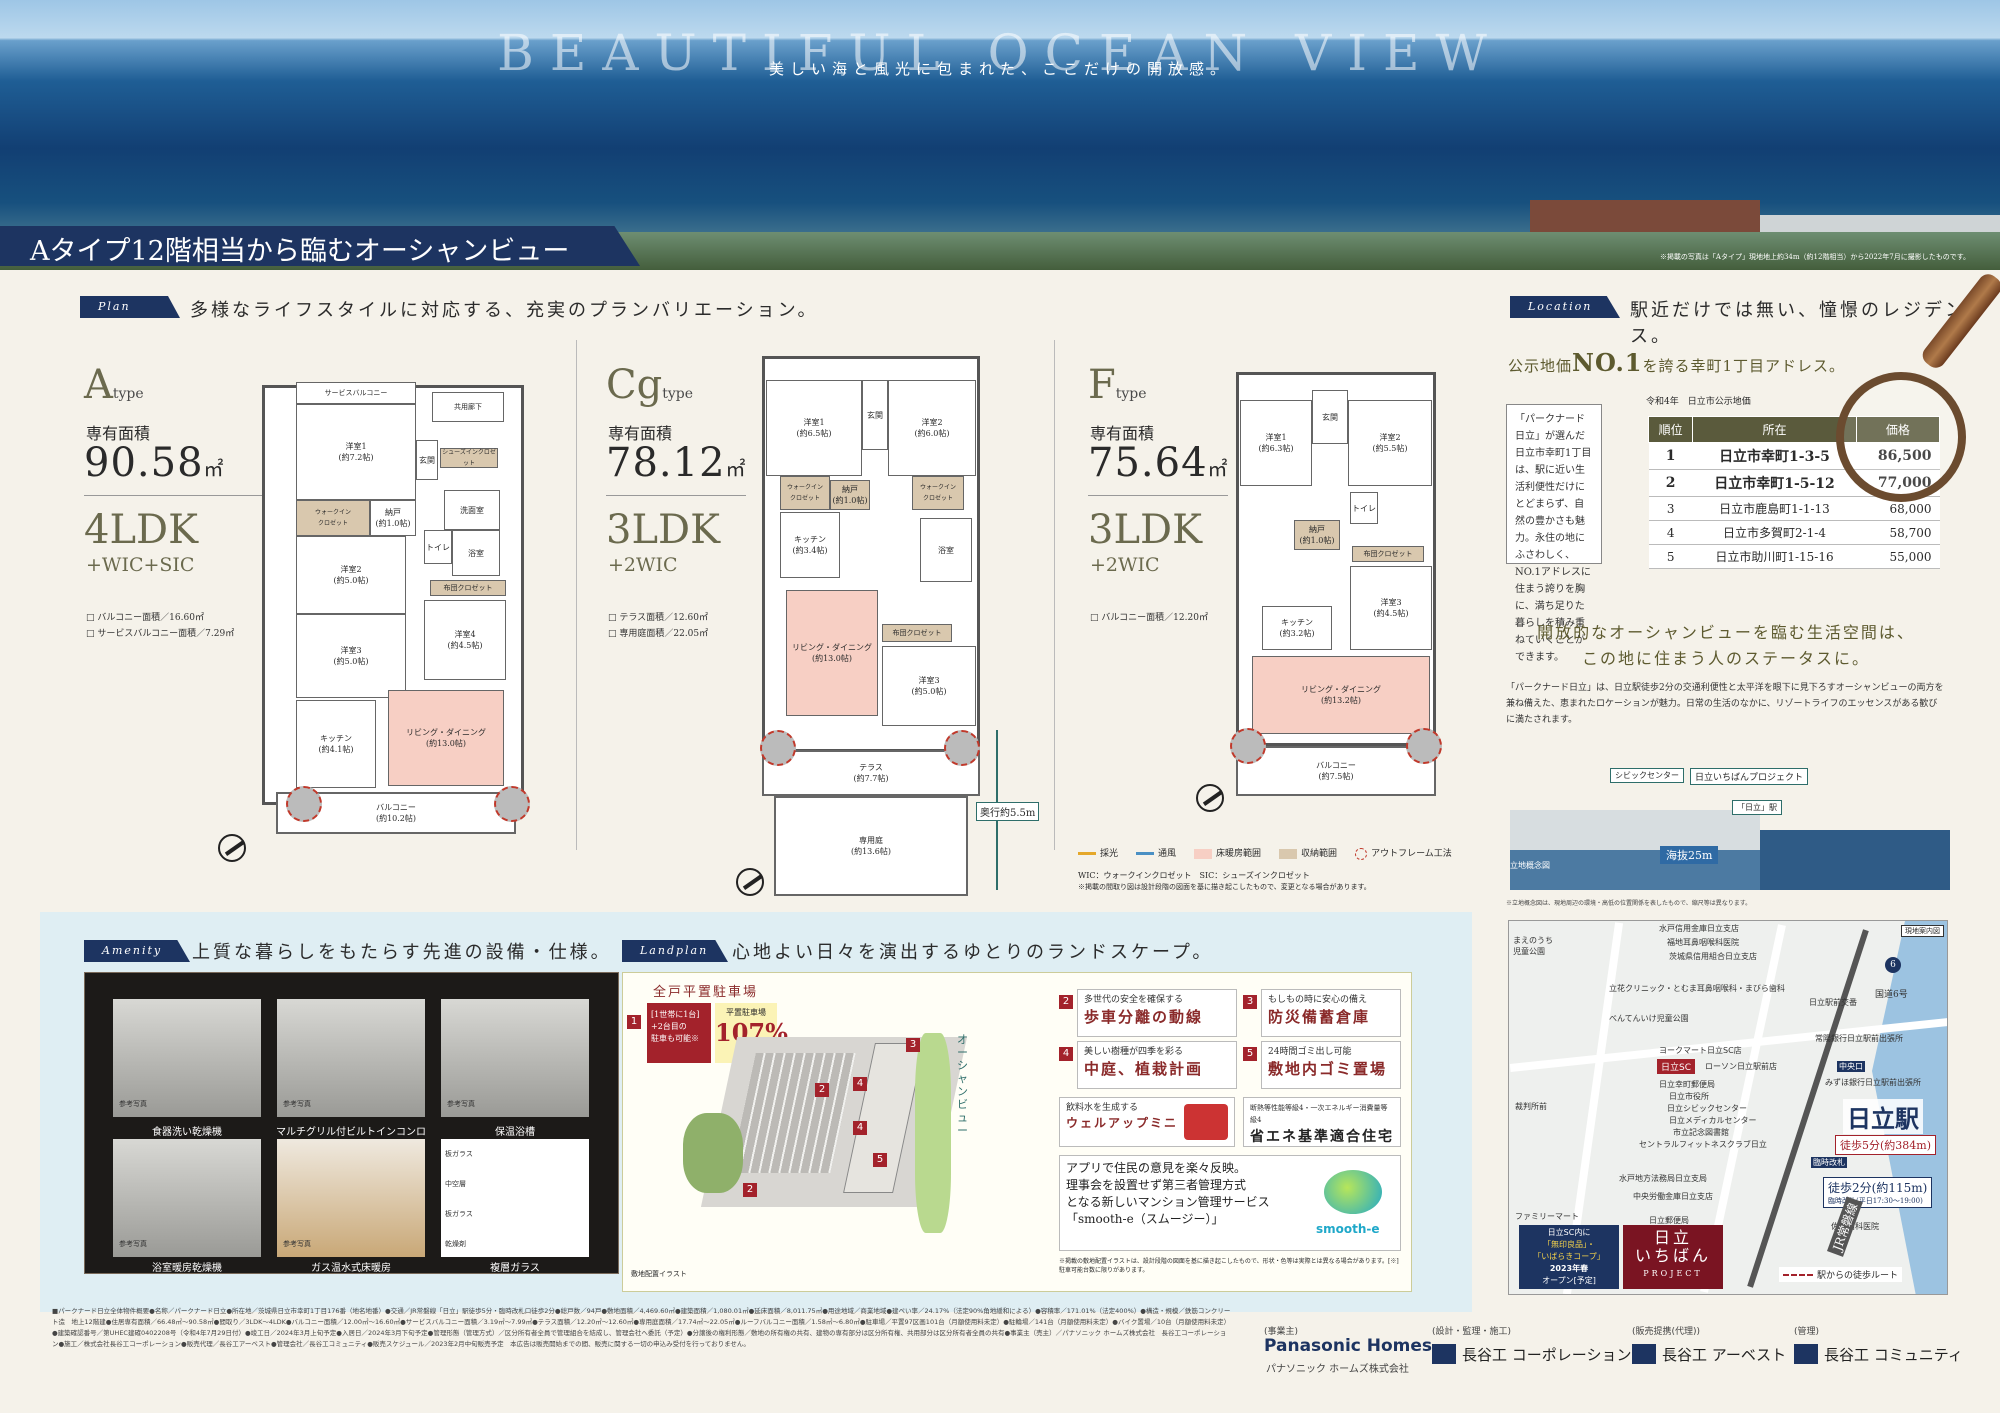  Describe the element at coordinates (515, 1268) in the screenshot. I see `amenity-caption: 複層ガラス` at that location.